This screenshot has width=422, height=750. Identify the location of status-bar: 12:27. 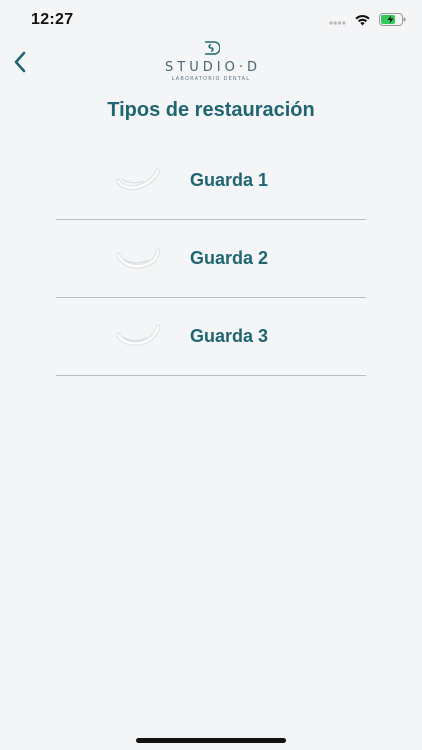
(211, 20).